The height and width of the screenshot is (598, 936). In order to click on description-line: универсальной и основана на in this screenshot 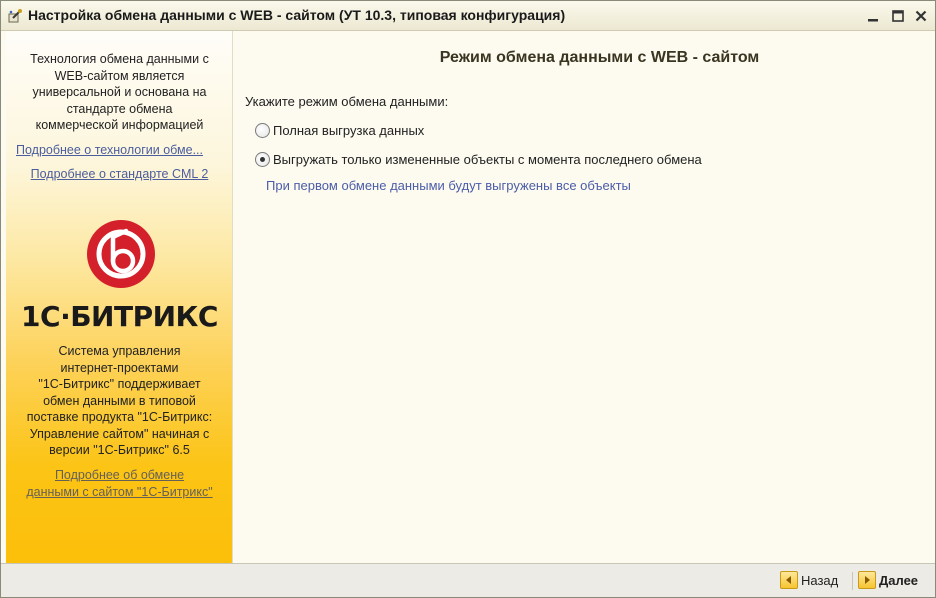, I will do `click(119, 92)`.